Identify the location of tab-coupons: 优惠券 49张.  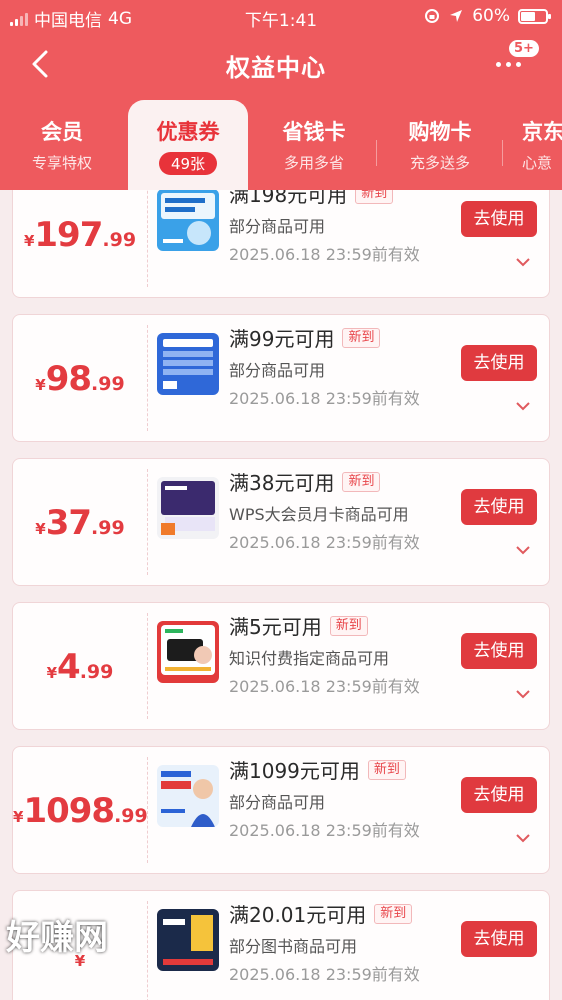
(188, 145).